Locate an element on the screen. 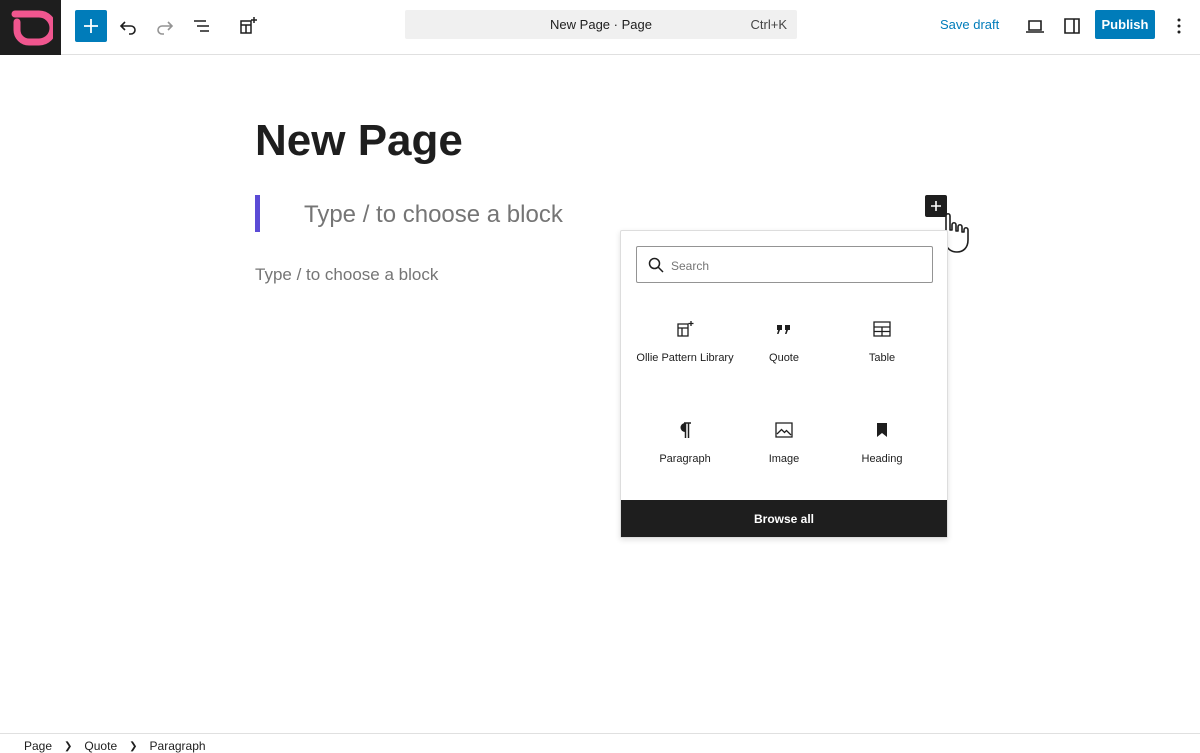 The height and width of the screenshot is (753, 1200). more-vertical-icon is located at coordinates (1179, 26).